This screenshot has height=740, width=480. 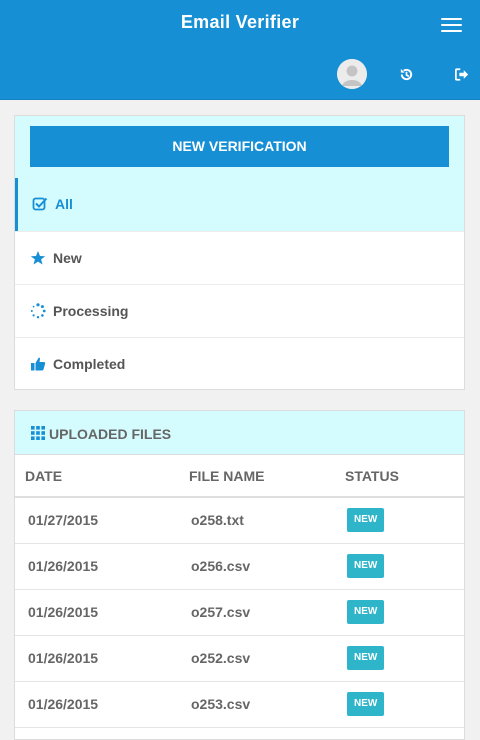 I want to click on table-header-row: DATE FILE NAME STATUS, so click(x=239, y=477).